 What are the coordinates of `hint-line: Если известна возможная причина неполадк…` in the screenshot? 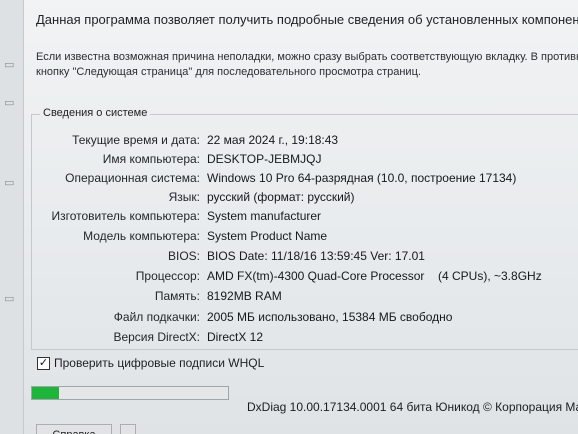 It's located at (307, 57).